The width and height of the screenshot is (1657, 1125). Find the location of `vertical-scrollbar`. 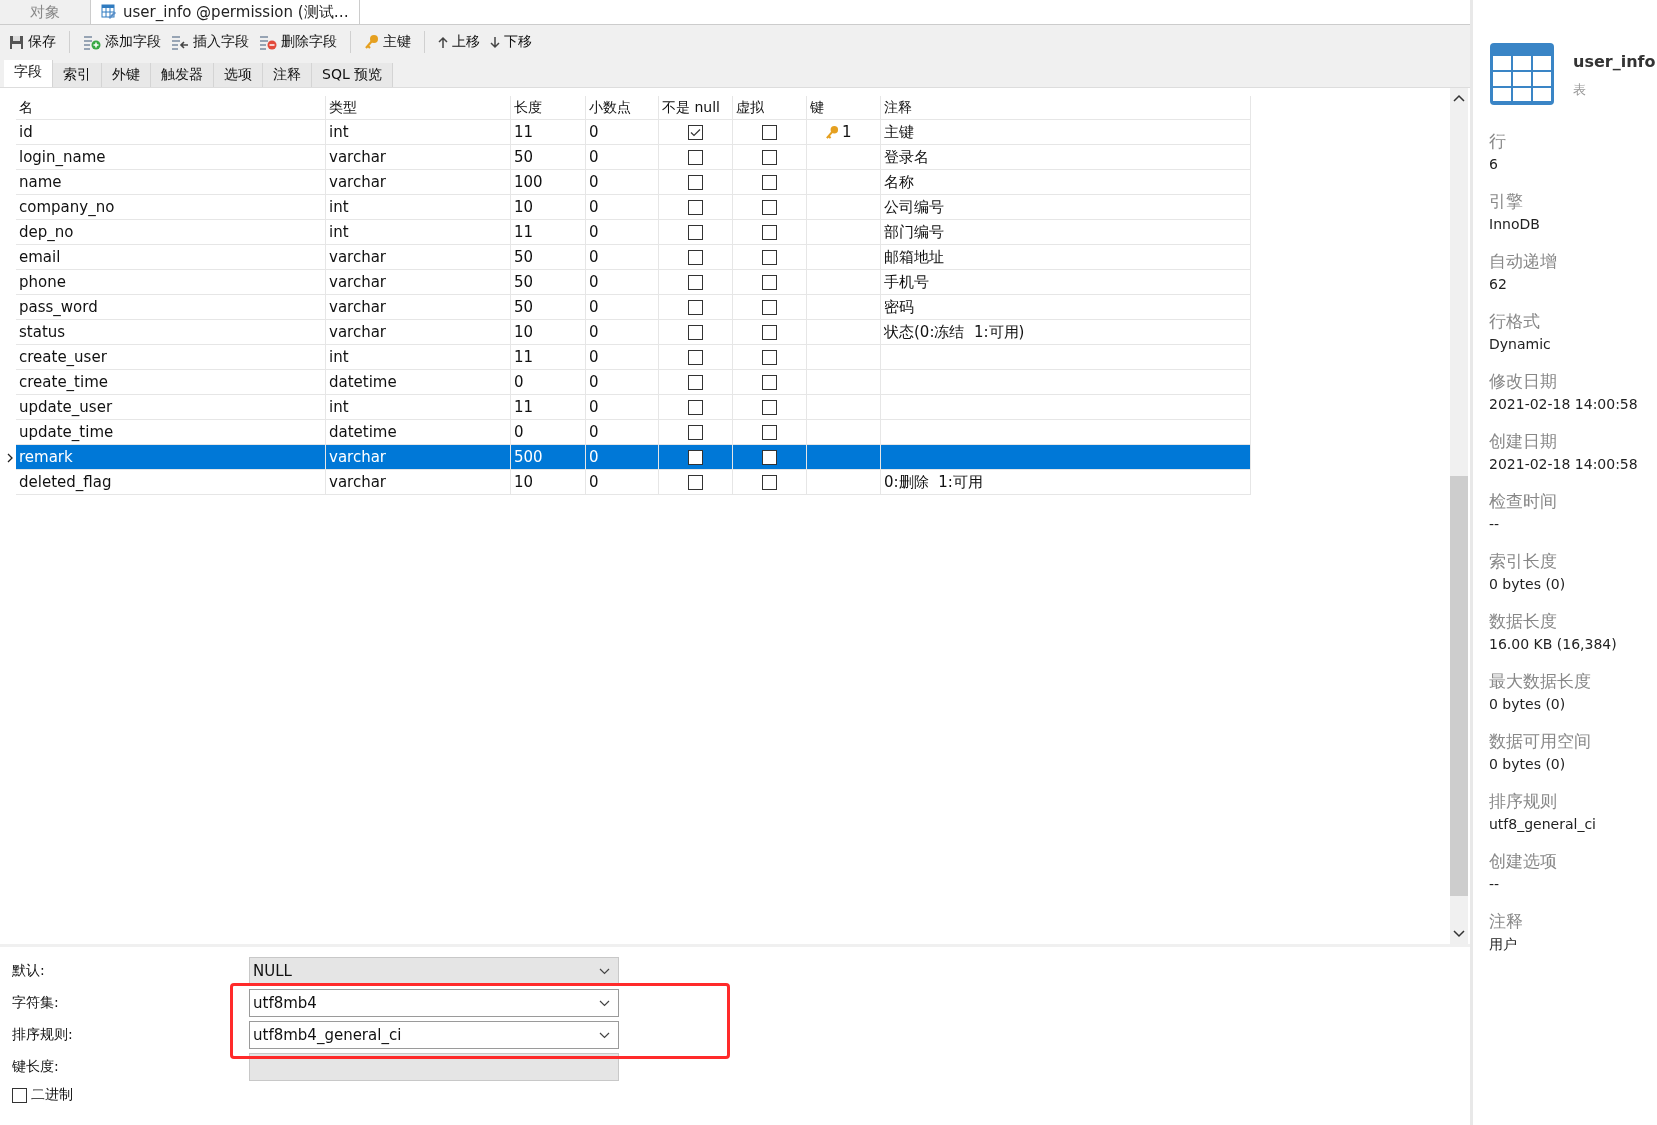

vertical-scrollbar is located at coordinates (1459, 516).